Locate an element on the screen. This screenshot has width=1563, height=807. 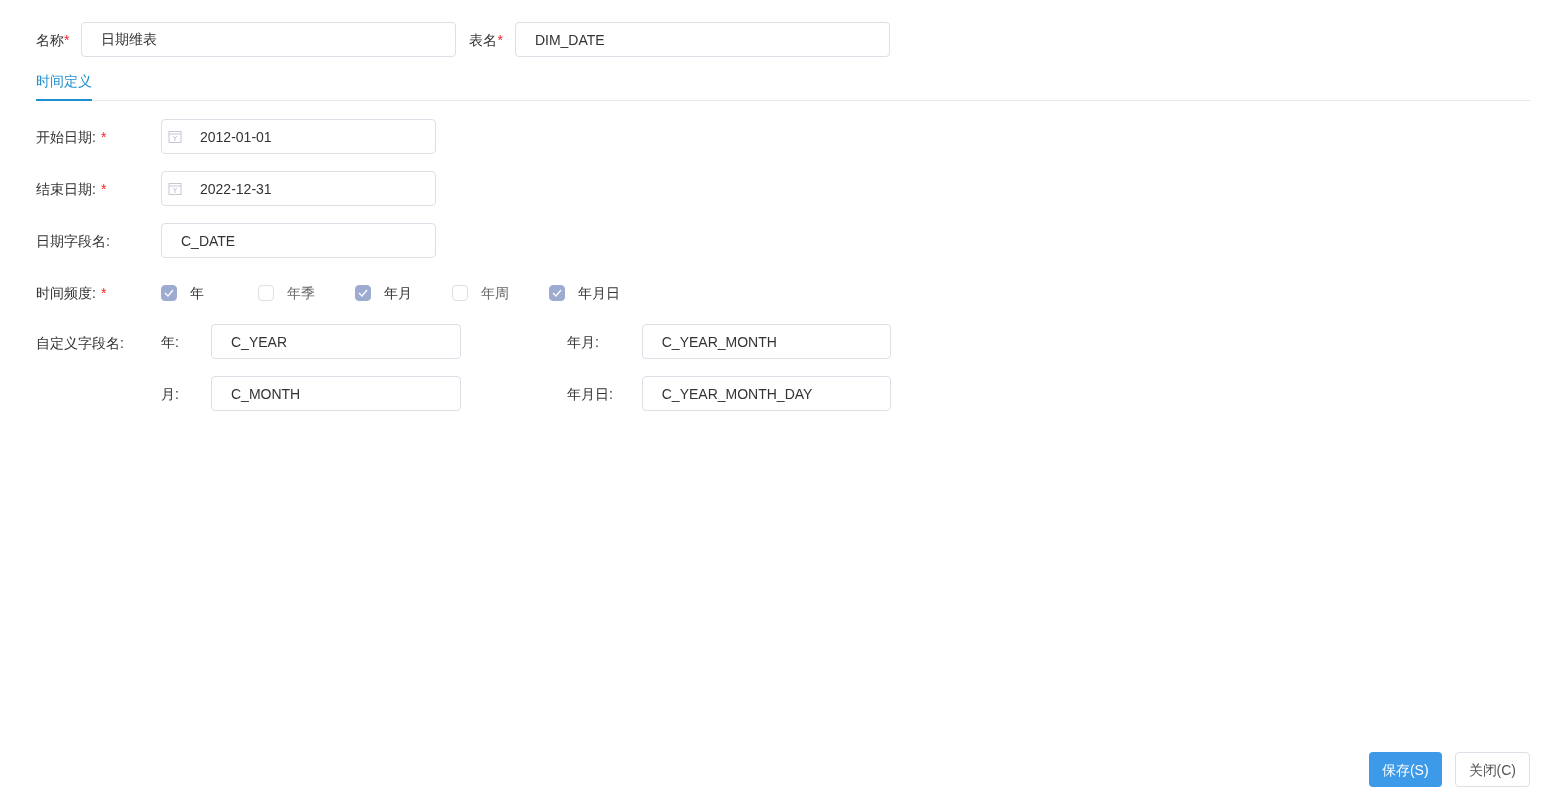
field-label: 表名 is located at coordinates (483, 40).